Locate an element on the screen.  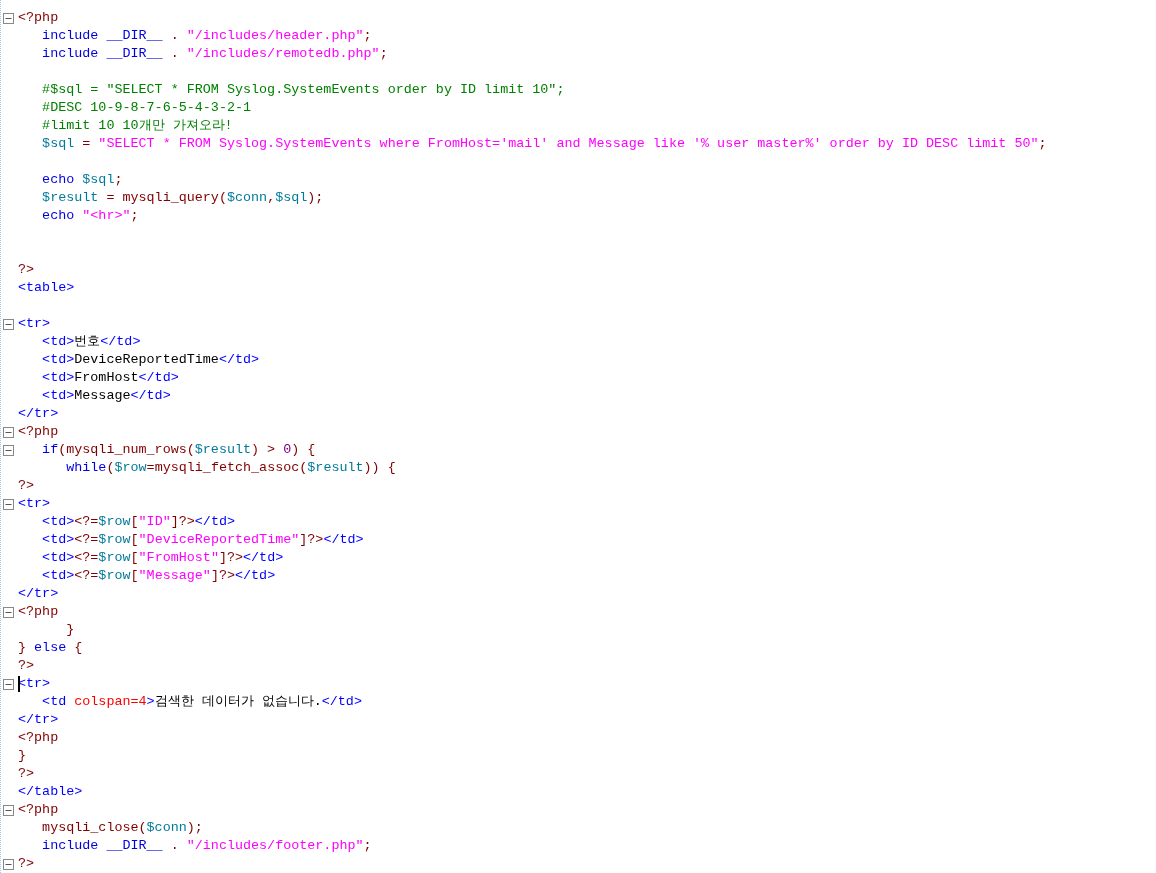
code-line: <td>FromHost</td> is located at coordinates (110, 378).